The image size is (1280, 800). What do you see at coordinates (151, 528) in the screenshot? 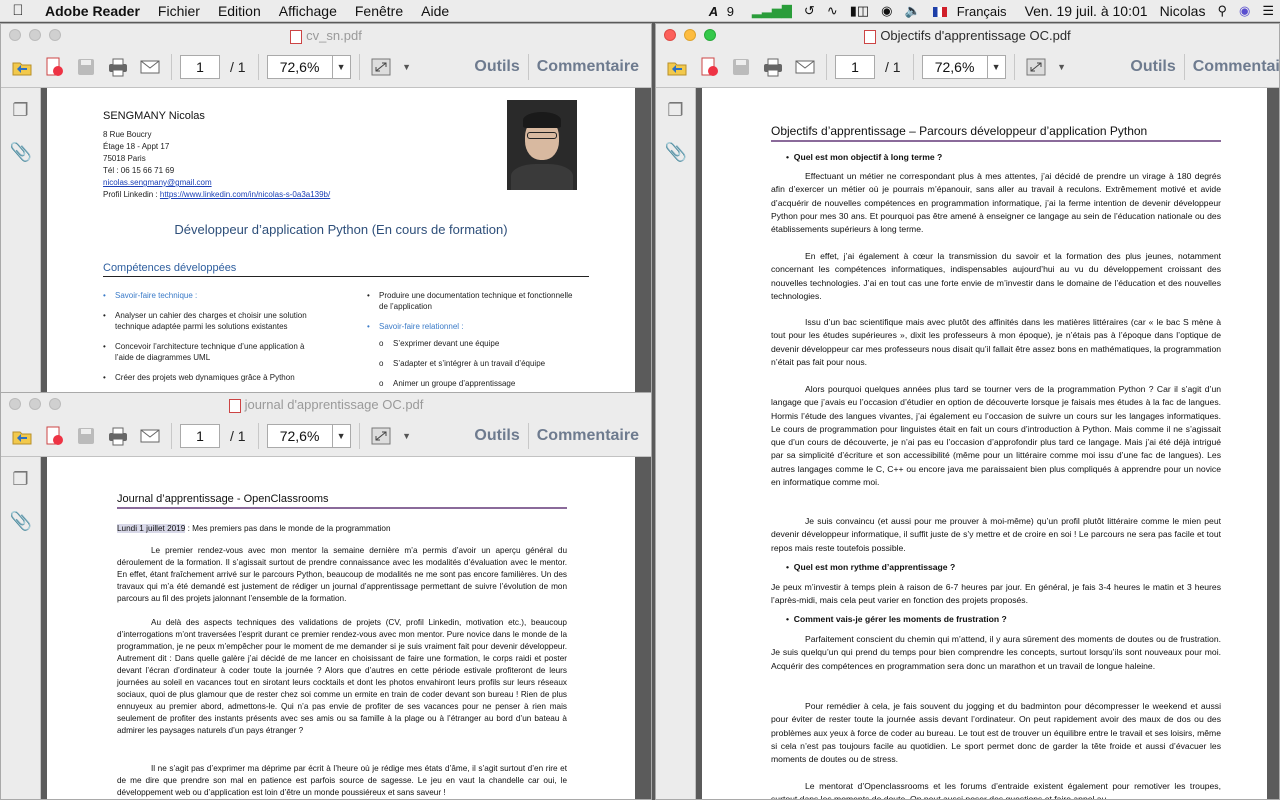
I see `journal-date: Lundi 1 juillet 2019` at bounding box center [151, 528].